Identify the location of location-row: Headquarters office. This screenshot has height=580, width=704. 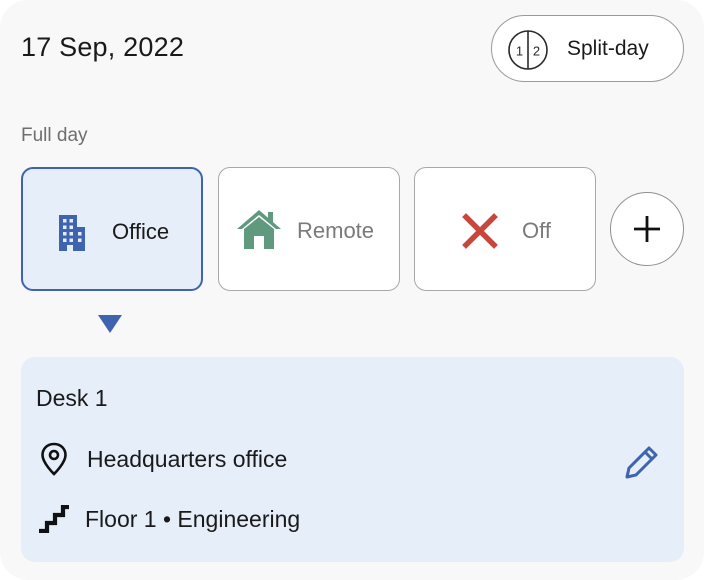
(161, 459).